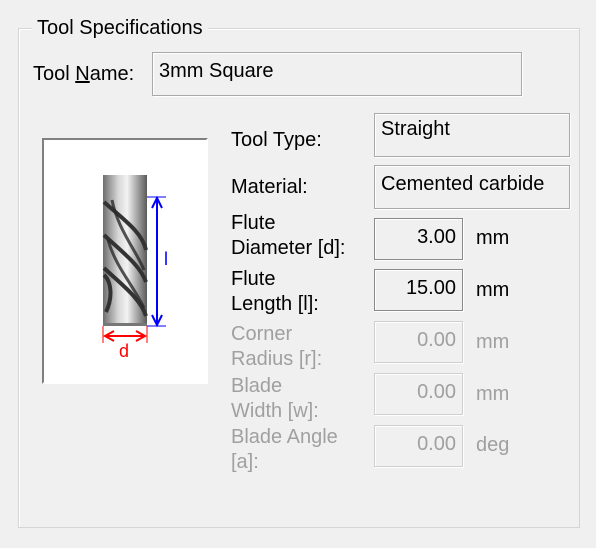 This screenshot has height=548, width=596. I want to click on flute-diameter-unit: mm, so click(493, 238).